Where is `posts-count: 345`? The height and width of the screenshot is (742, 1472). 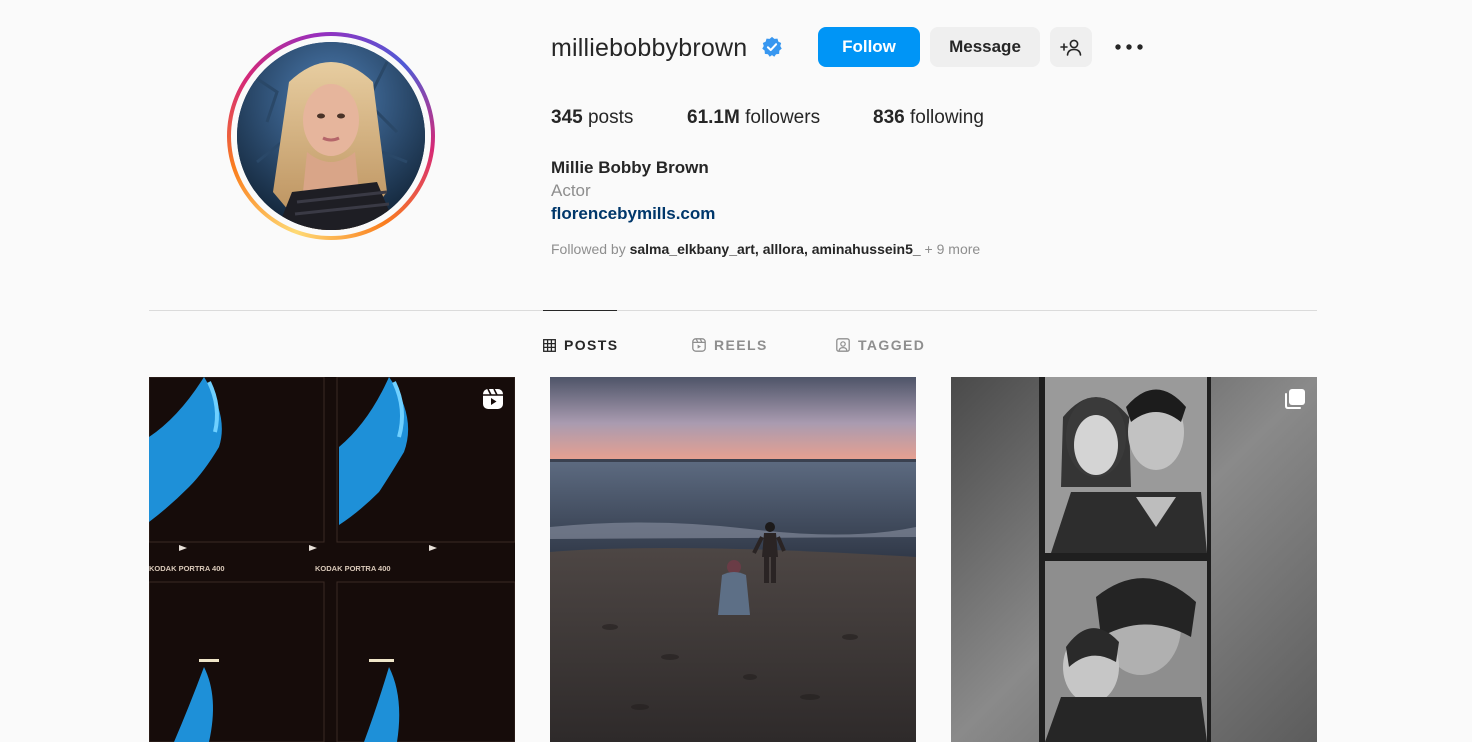
posts-count: 345 is located at coordinates (567, 117).